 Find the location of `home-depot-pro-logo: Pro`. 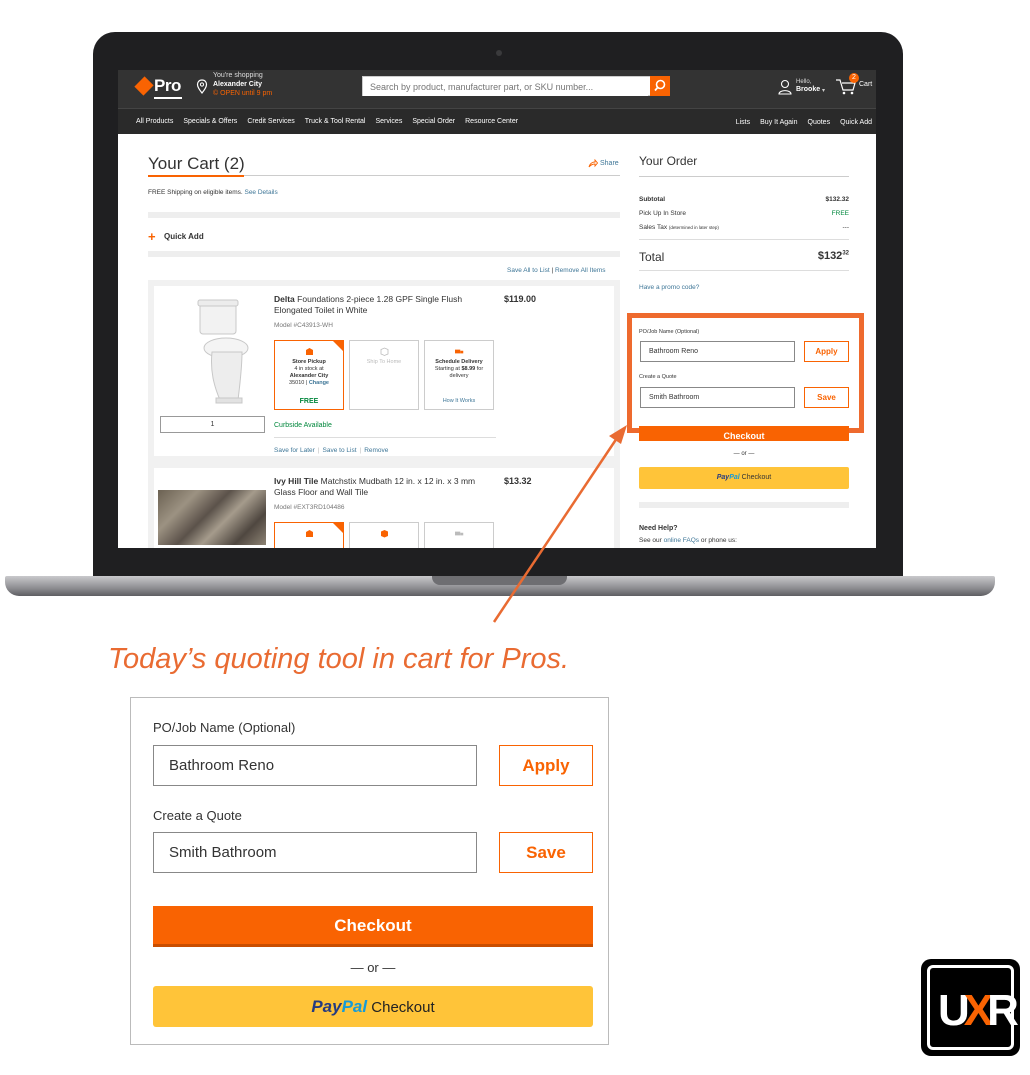

home-depot-pro-logo: Pro is located at coordinates (160, 88).